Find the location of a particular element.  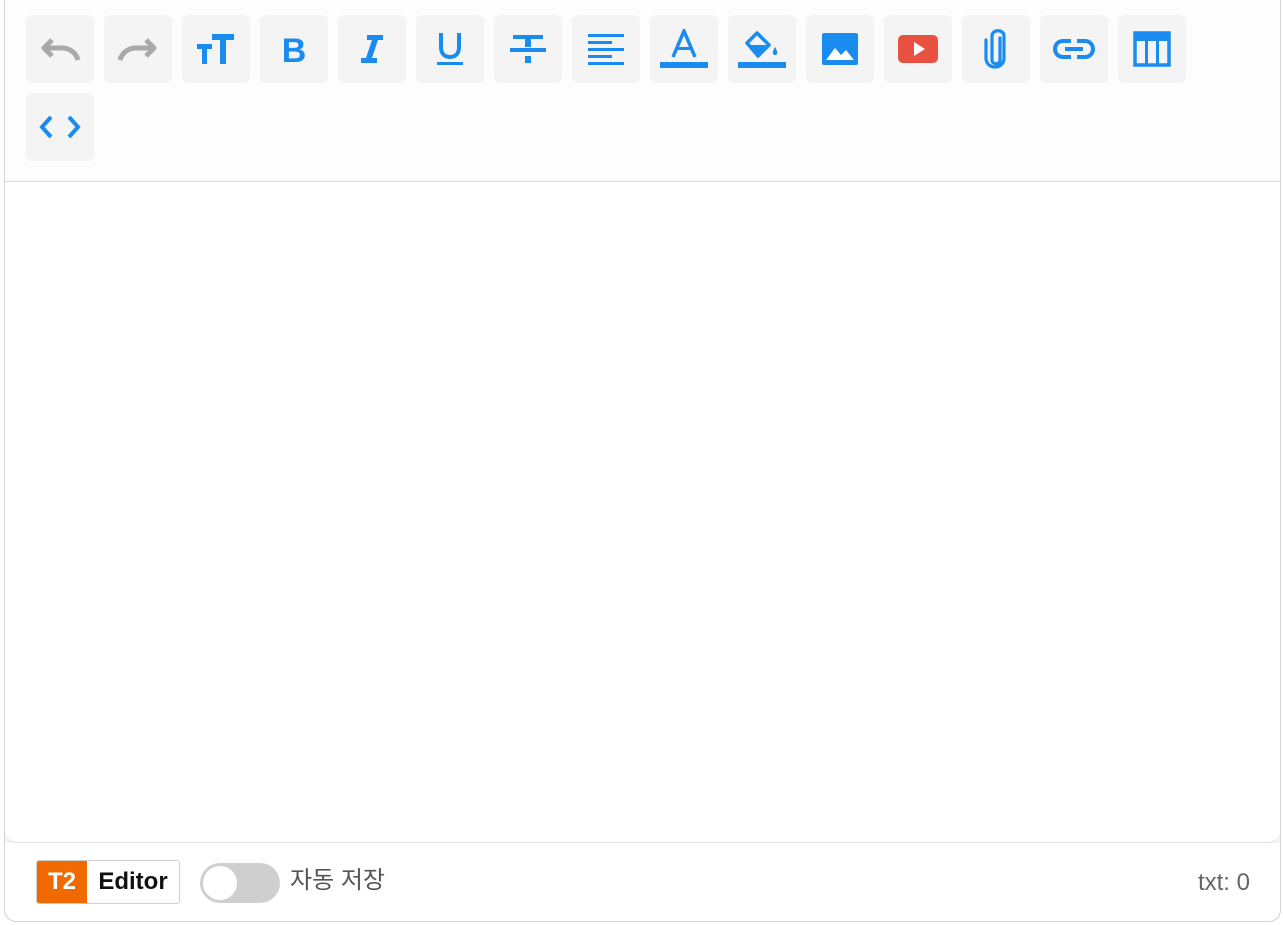

bold-icon: B is located at coordinates (294, 49).